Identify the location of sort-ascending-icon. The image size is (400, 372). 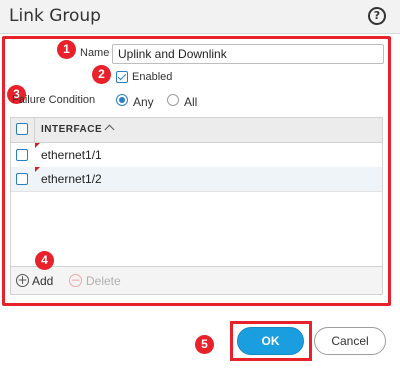
(109, 129).